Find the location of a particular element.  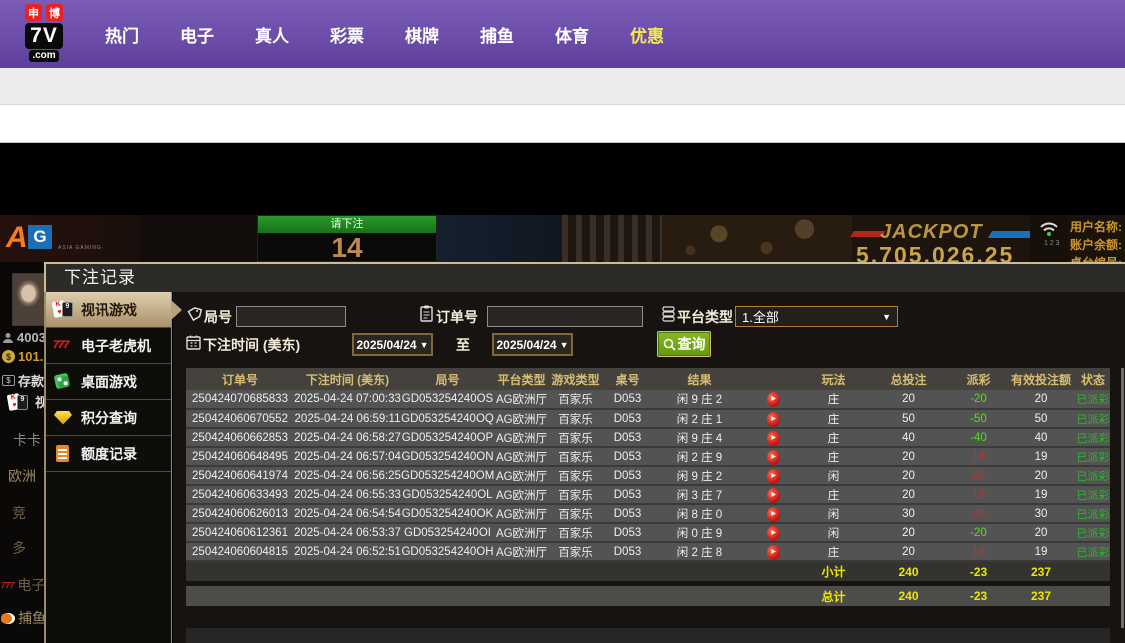

table-stats-mini: 1 2 3 is located at coordinates (1052, 243).